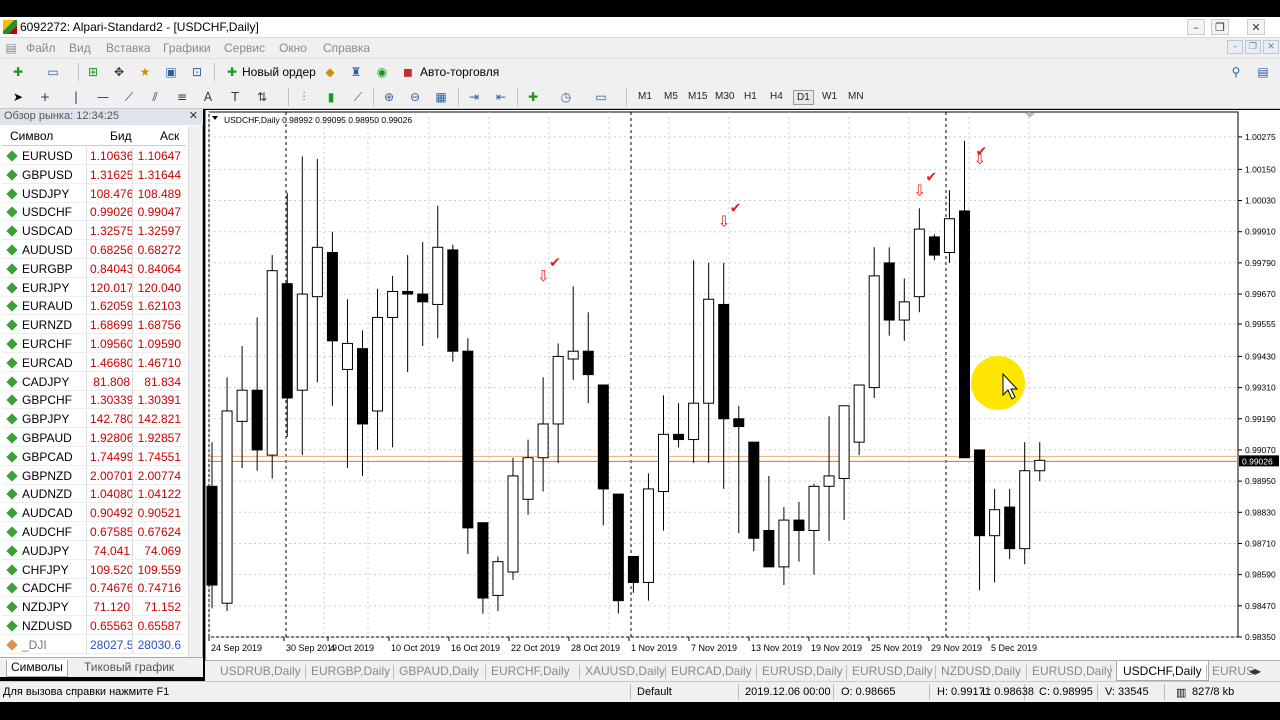 The image size is (1280, 720). What do you see at coordinates (1271, 47) in the screenshot?
I see `mdi-close-icon: ✕` at bounding box center [1271, 47].